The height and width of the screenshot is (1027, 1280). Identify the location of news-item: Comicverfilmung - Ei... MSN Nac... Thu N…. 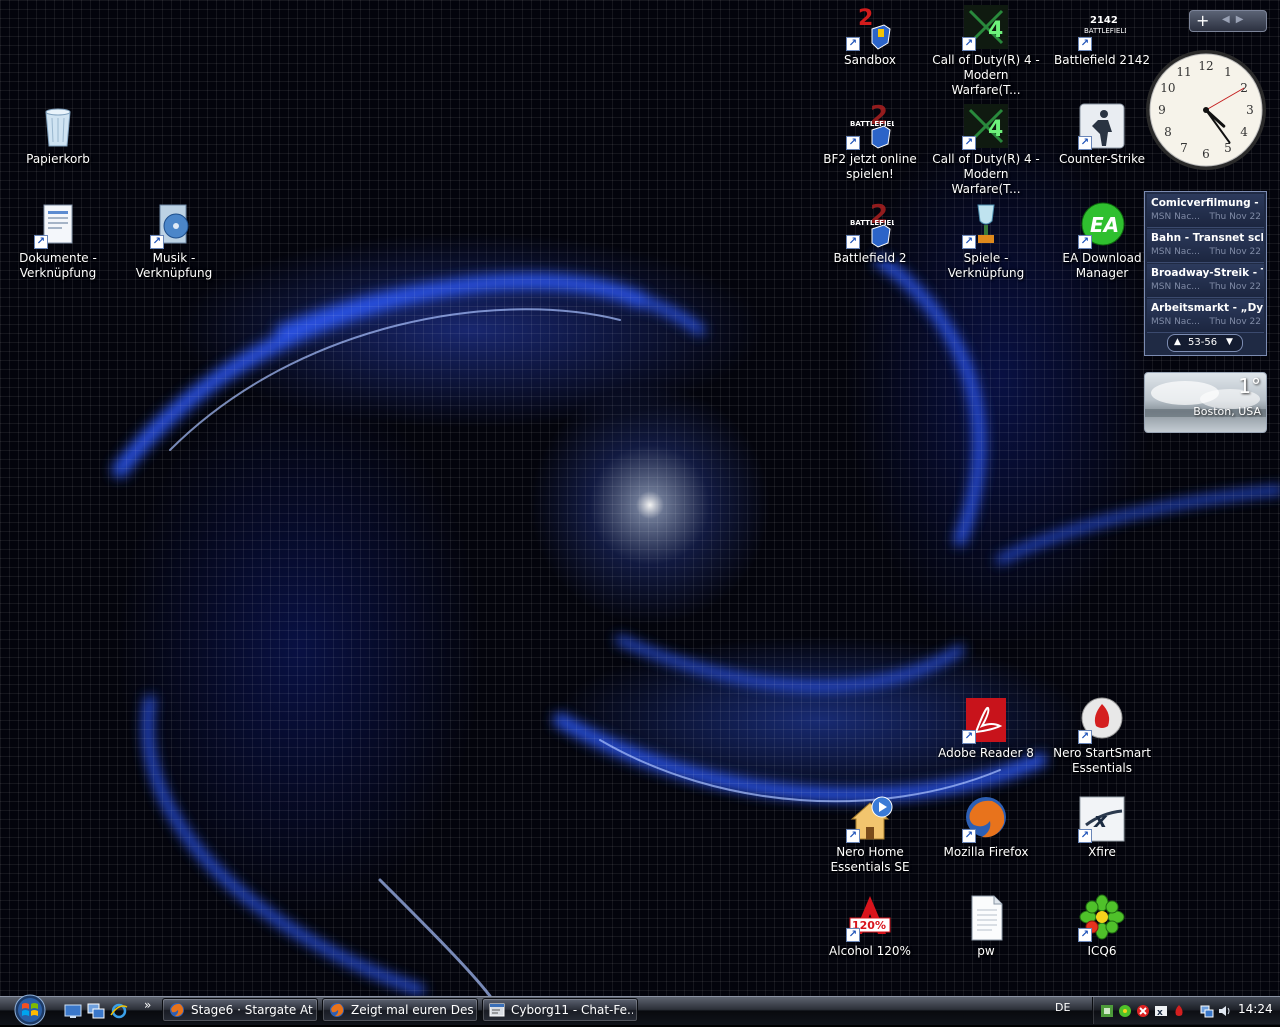
(1205, 211).